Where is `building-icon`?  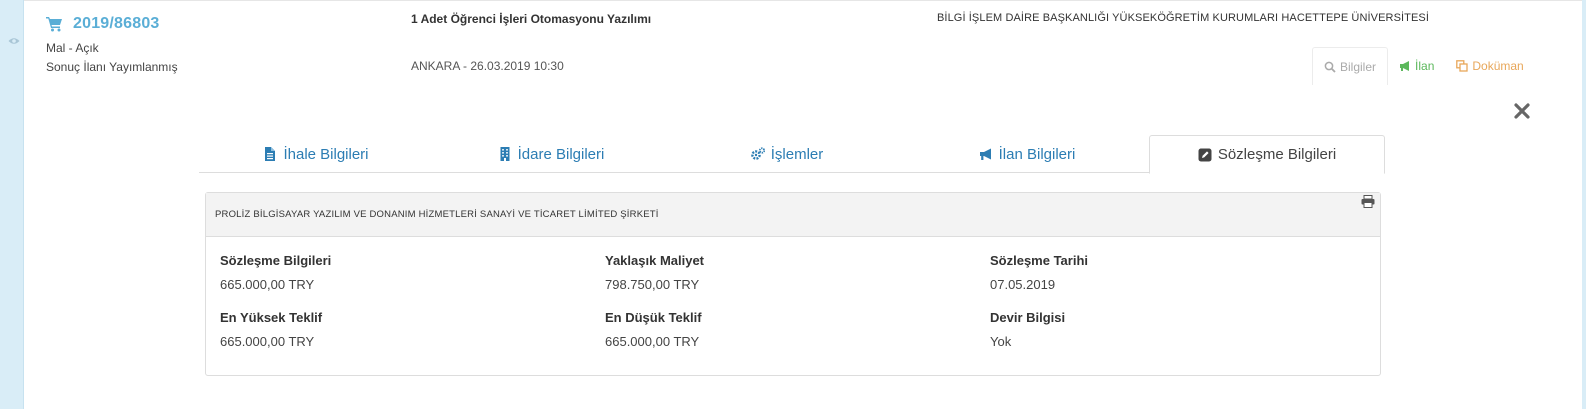
building-icon is located at coordinates (505, 154).